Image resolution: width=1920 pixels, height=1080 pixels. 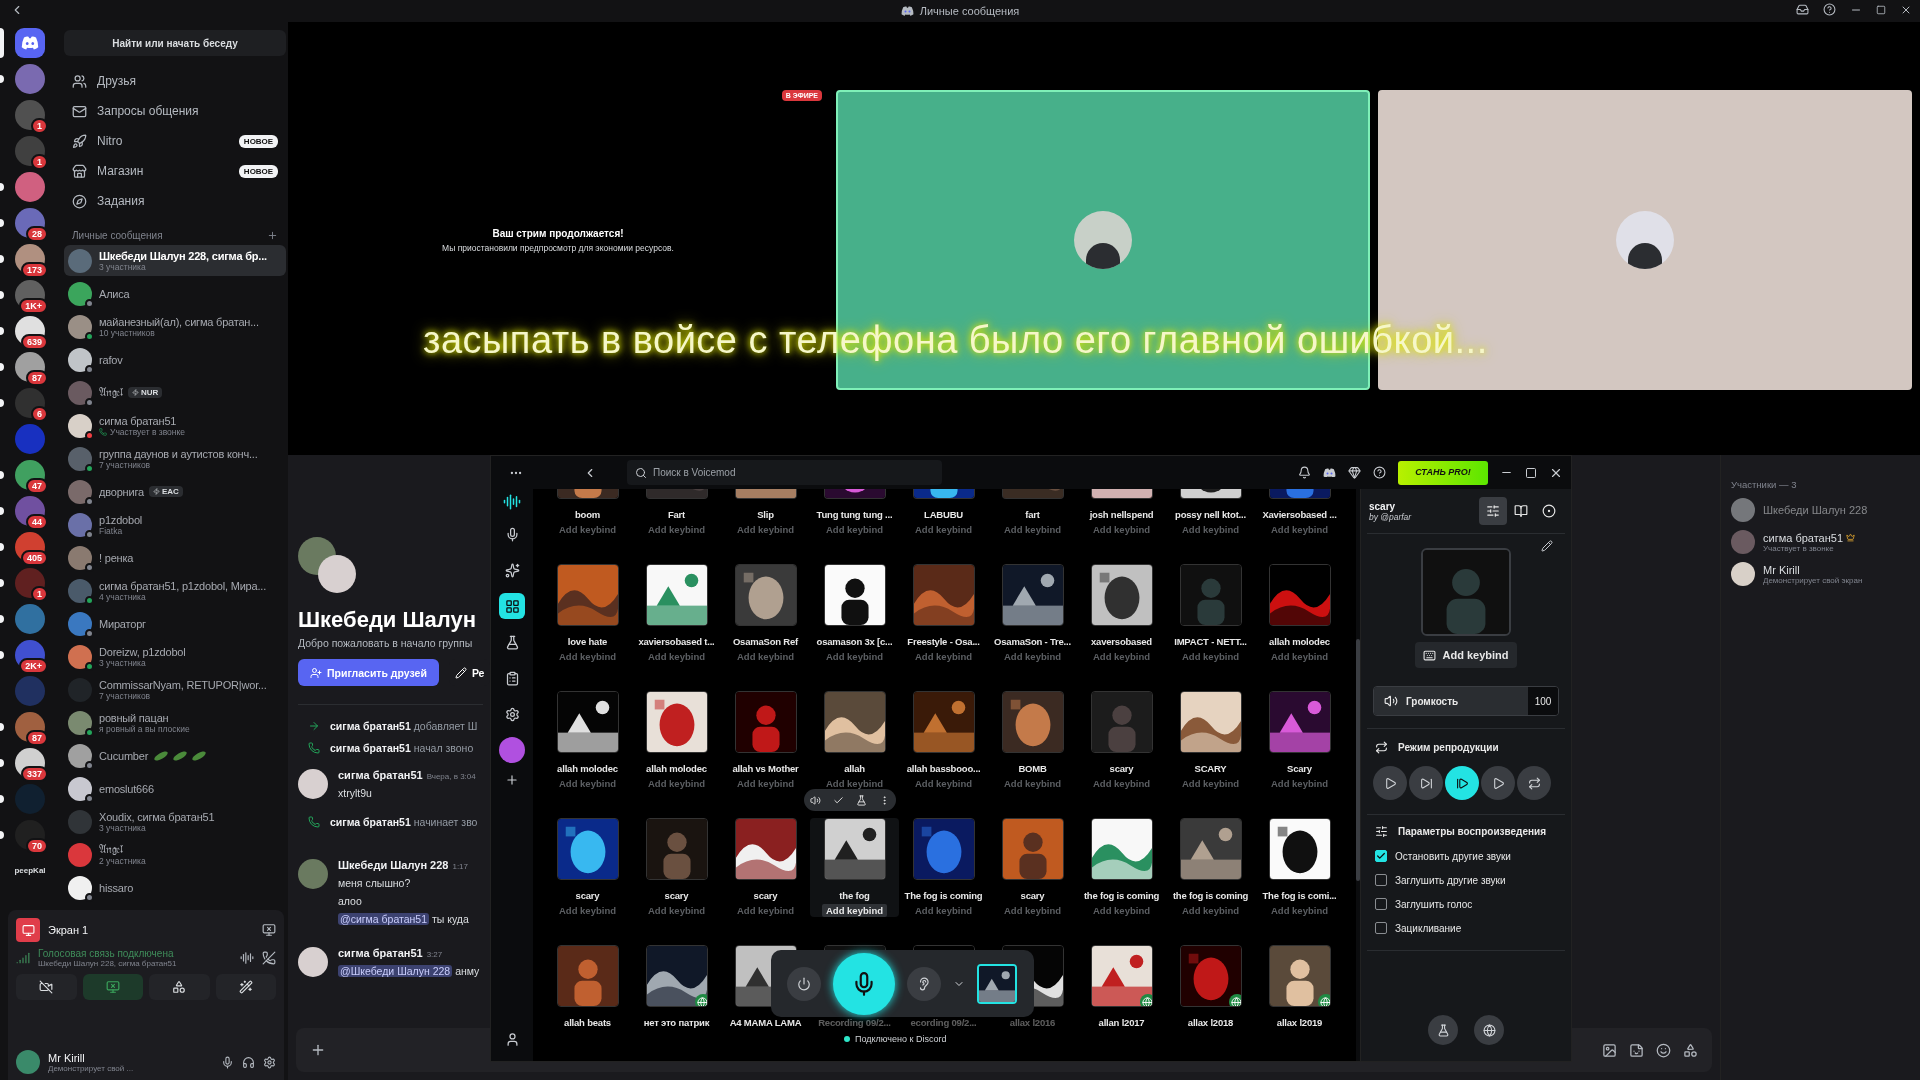 What do you see at coordinates (175, 656) in the screenshot?
I see `conversation-item: Doreizw, p1zdobol 3 участника` at bounding box center [175, 656].